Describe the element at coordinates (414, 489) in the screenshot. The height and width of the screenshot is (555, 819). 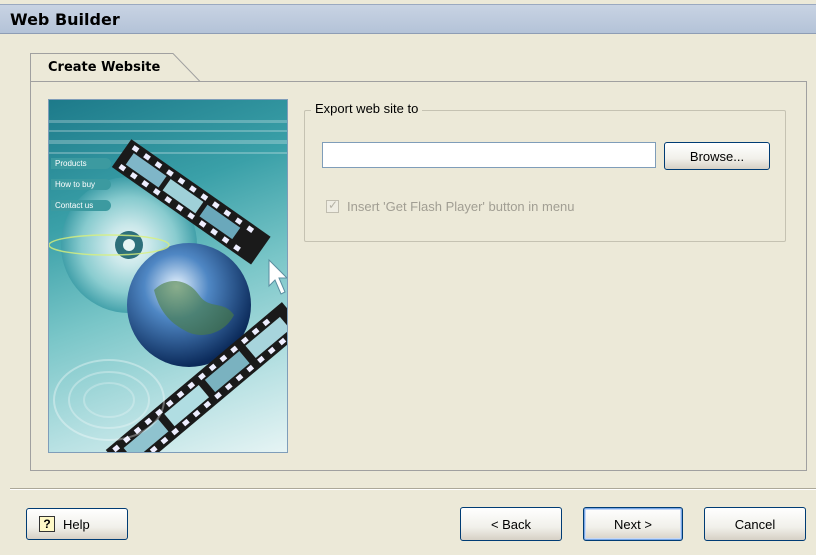
I see `footer-separator` at that location.